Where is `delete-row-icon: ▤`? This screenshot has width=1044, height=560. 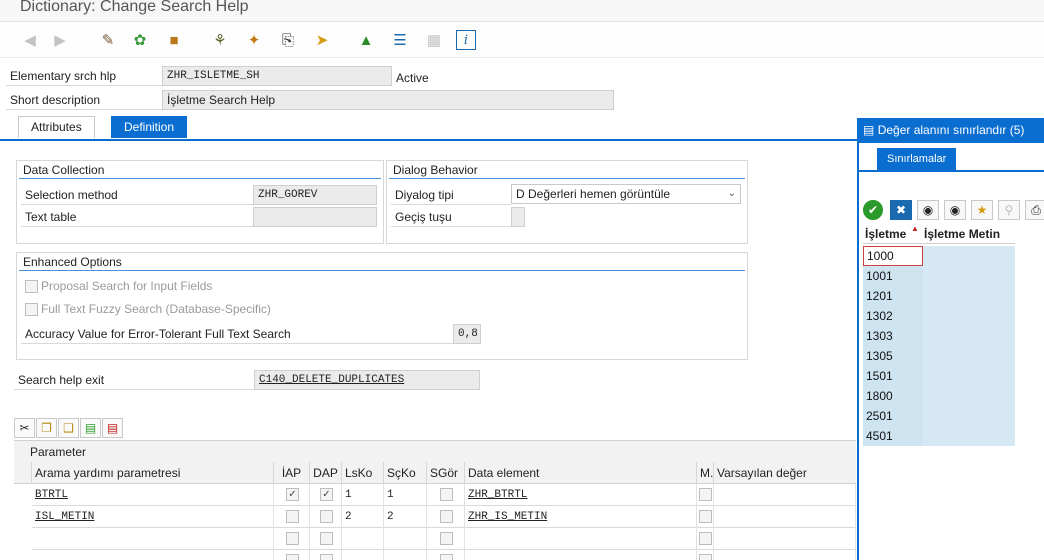 delete-row-icon: ▤ is located at coordinates (112, 428).